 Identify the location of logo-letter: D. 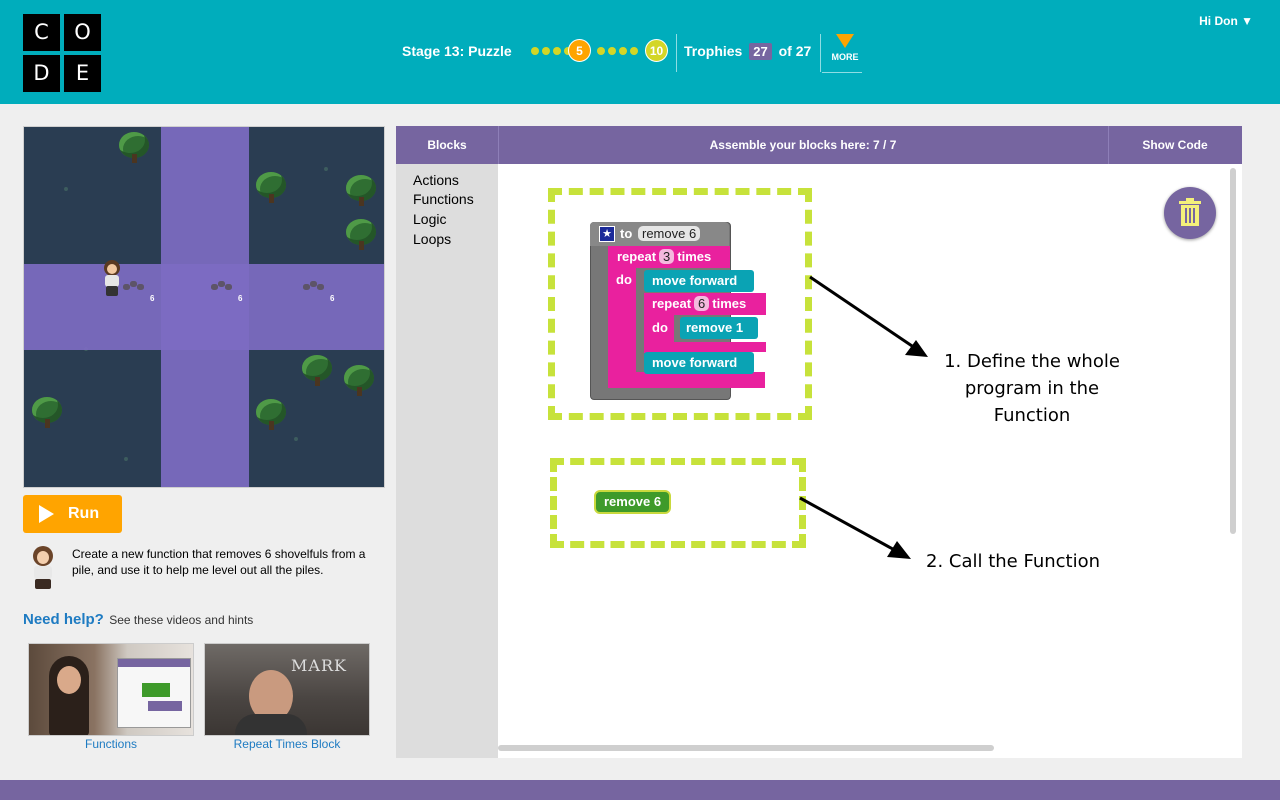
(41, 73).